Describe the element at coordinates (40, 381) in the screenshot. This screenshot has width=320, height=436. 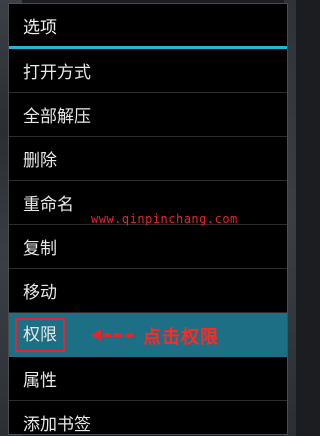
I see `menu-item-label: 属性` at that location.